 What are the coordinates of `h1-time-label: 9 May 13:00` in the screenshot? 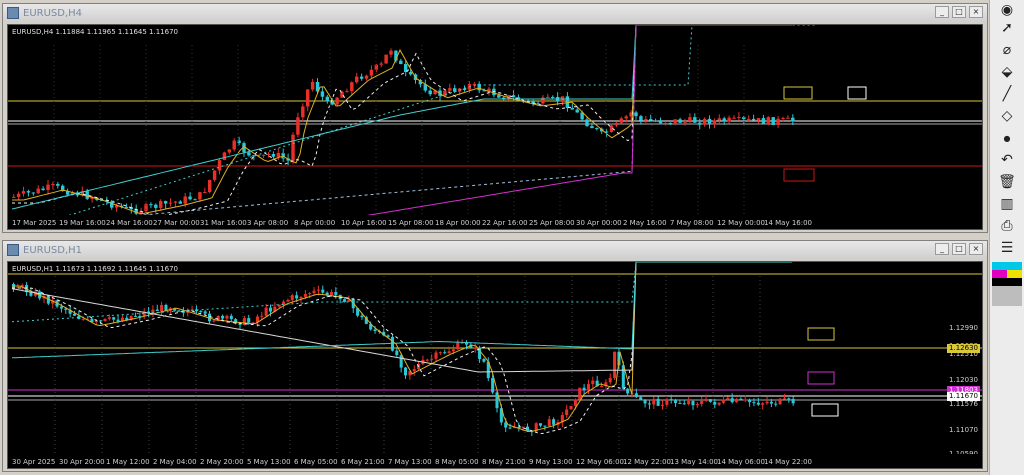 It's located at (551, 462).